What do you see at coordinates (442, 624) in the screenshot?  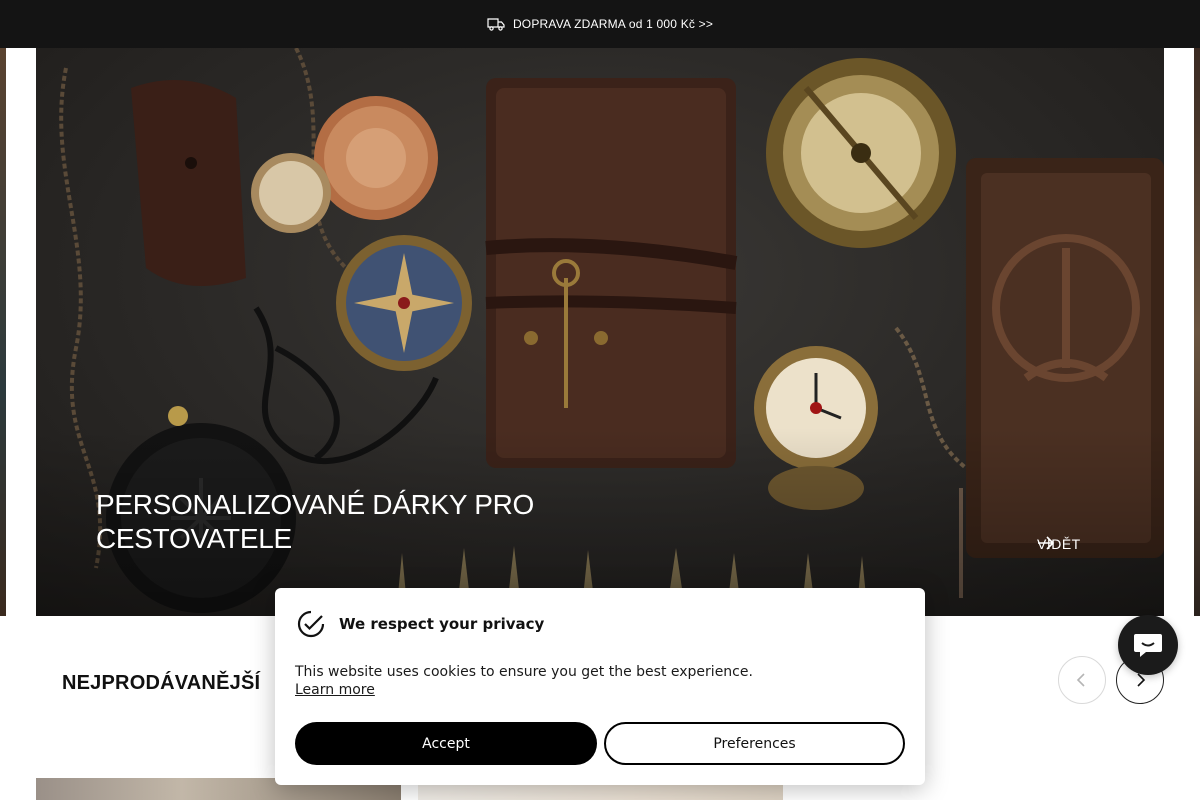 I see `cookie-title: We respect your privacy` at bounding box center [442, 624].